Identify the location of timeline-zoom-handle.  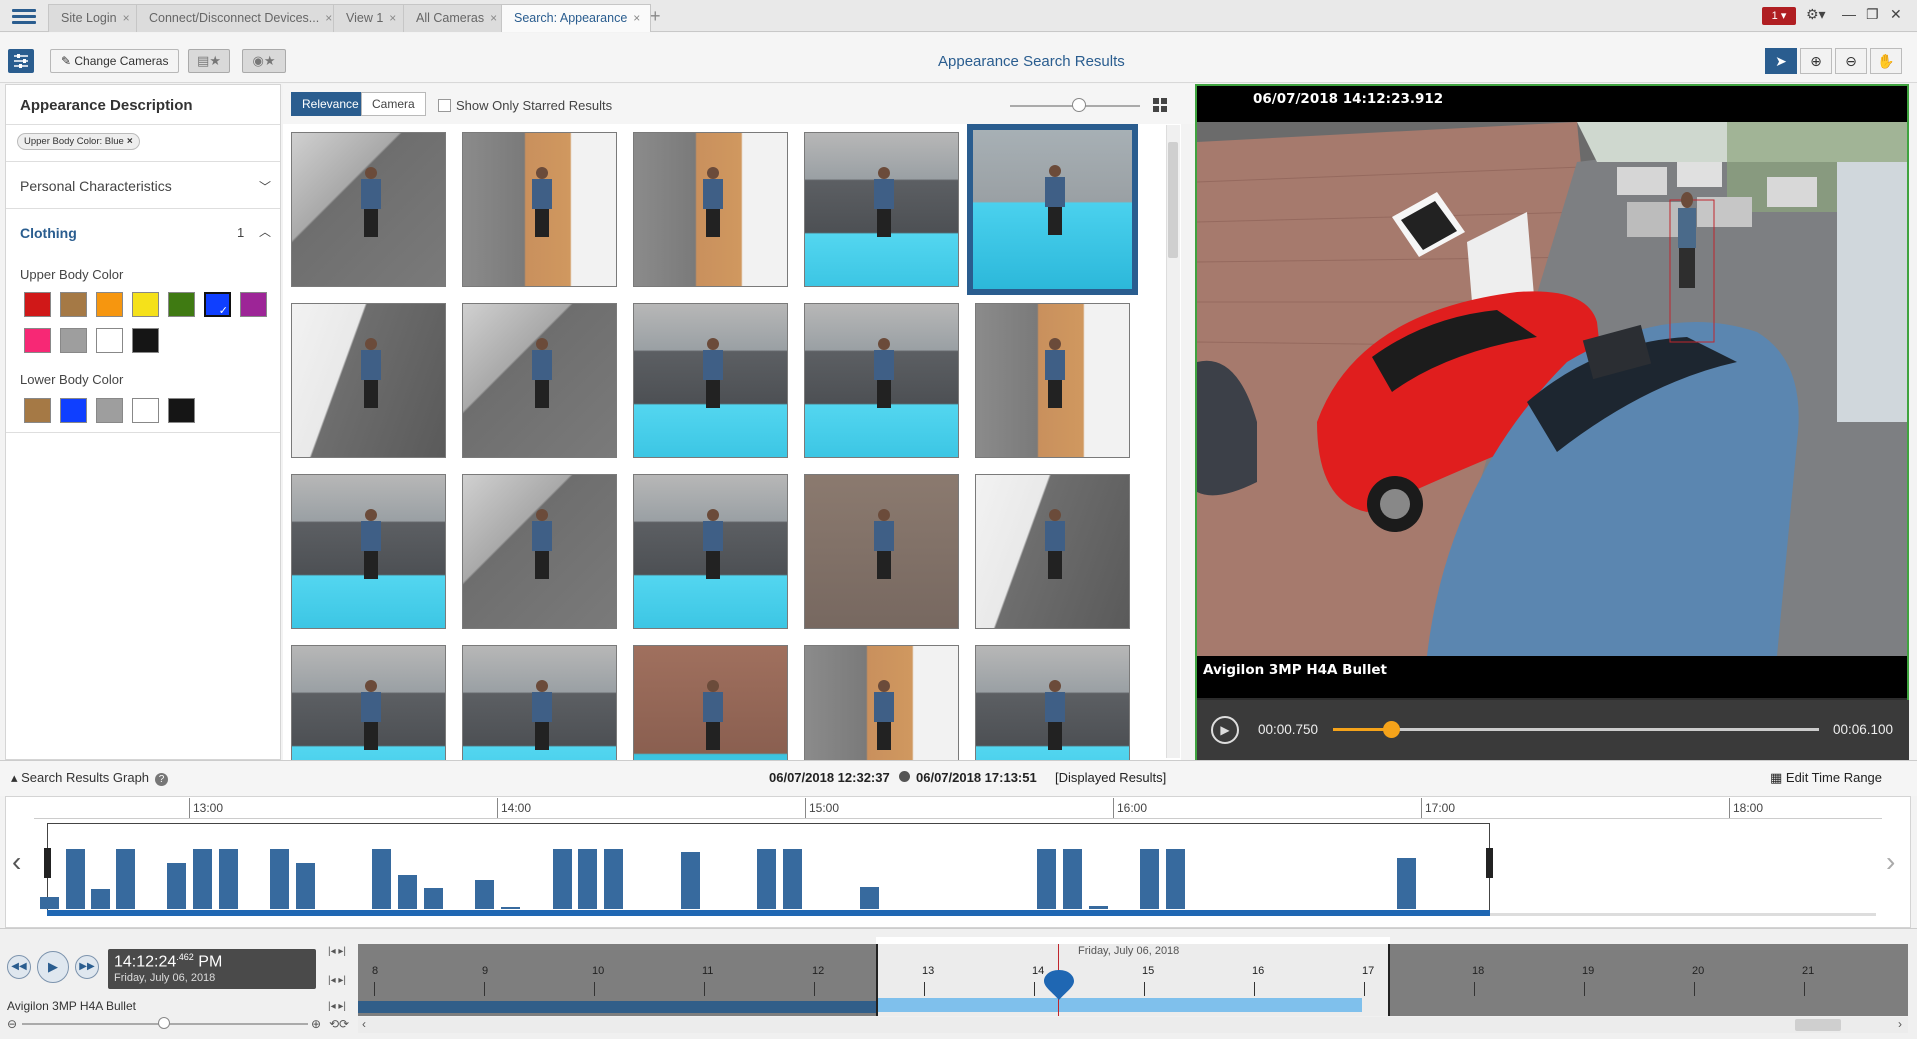
(164, 1023).